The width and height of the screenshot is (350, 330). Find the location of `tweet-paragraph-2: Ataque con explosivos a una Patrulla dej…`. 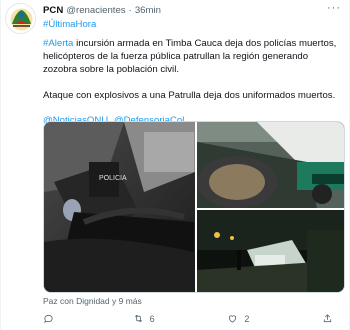

tweet-paragraph-2: Ataque con explosivos a una Patrulla dej… is located at coordinates (189, 95).